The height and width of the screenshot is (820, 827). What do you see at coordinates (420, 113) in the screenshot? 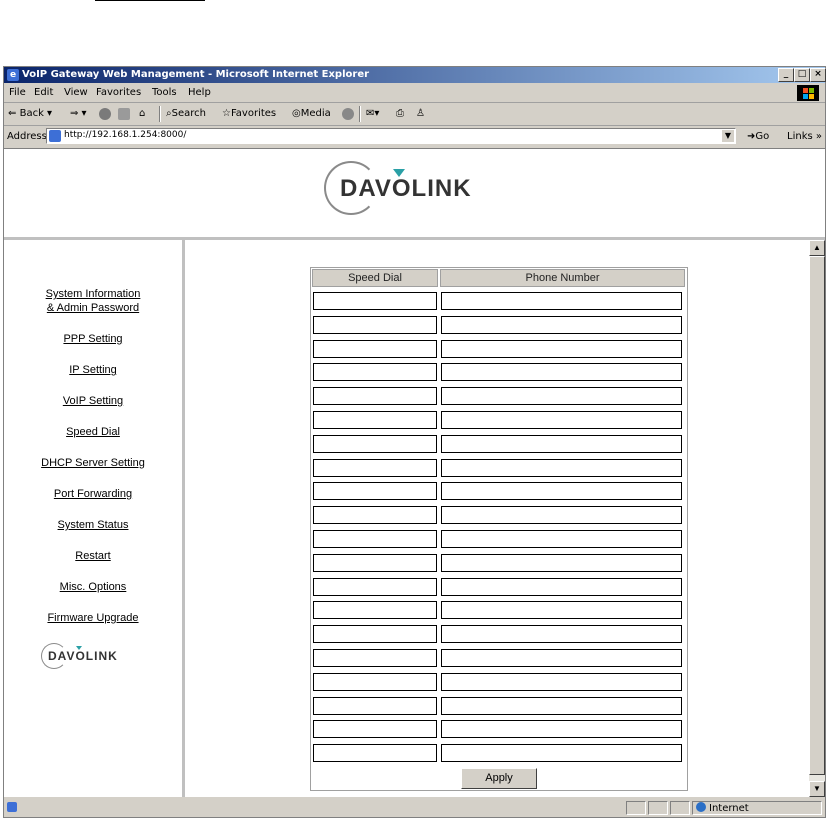
I see `messenger-button: ♙` at bounding box center [420, 113].